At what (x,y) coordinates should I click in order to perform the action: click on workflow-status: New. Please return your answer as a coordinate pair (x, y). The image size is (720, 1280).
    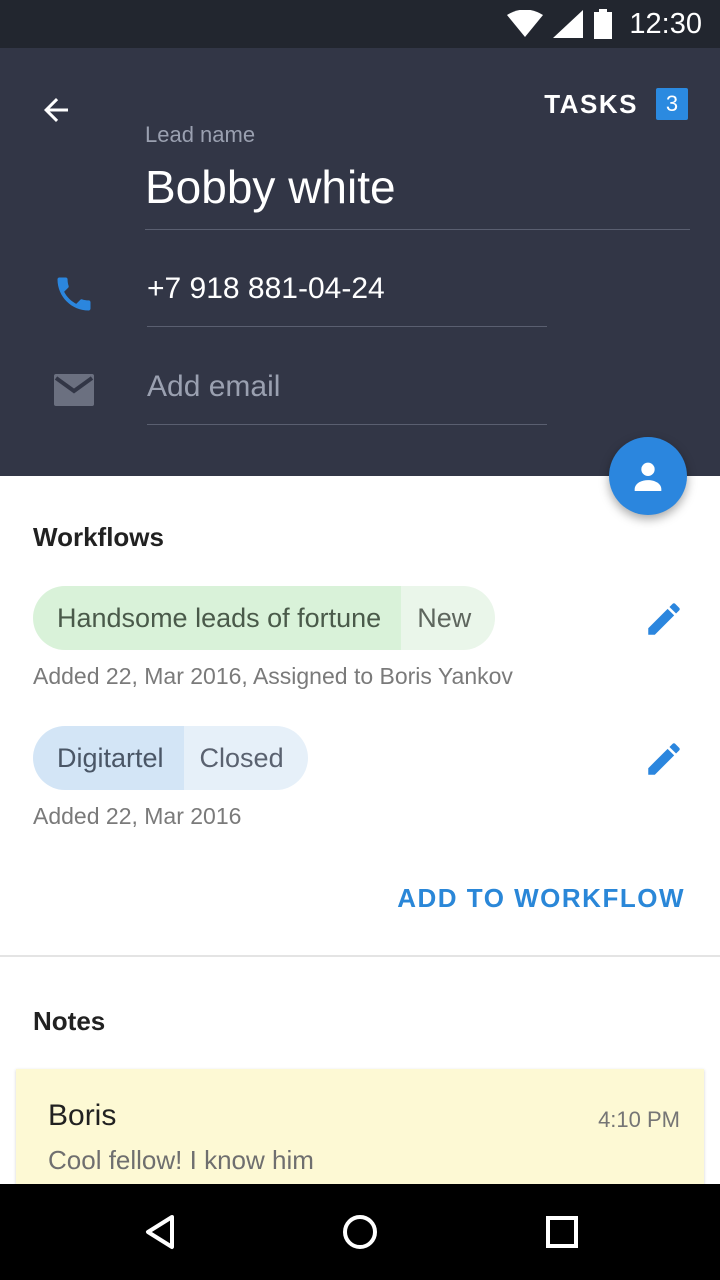
    Looking at the image, I should click on (448, 618).